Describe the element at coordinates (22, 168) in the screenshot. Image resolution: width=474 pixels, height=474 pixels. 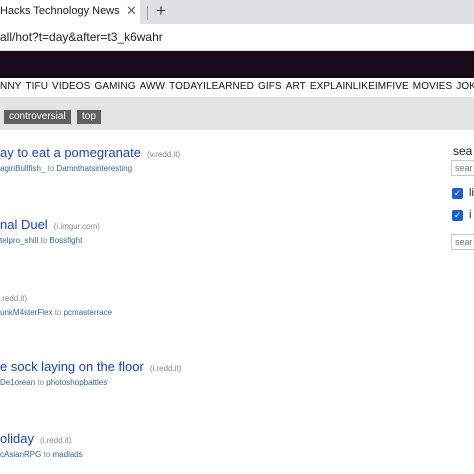
I see `post-author: aginBullfish_` at that location.